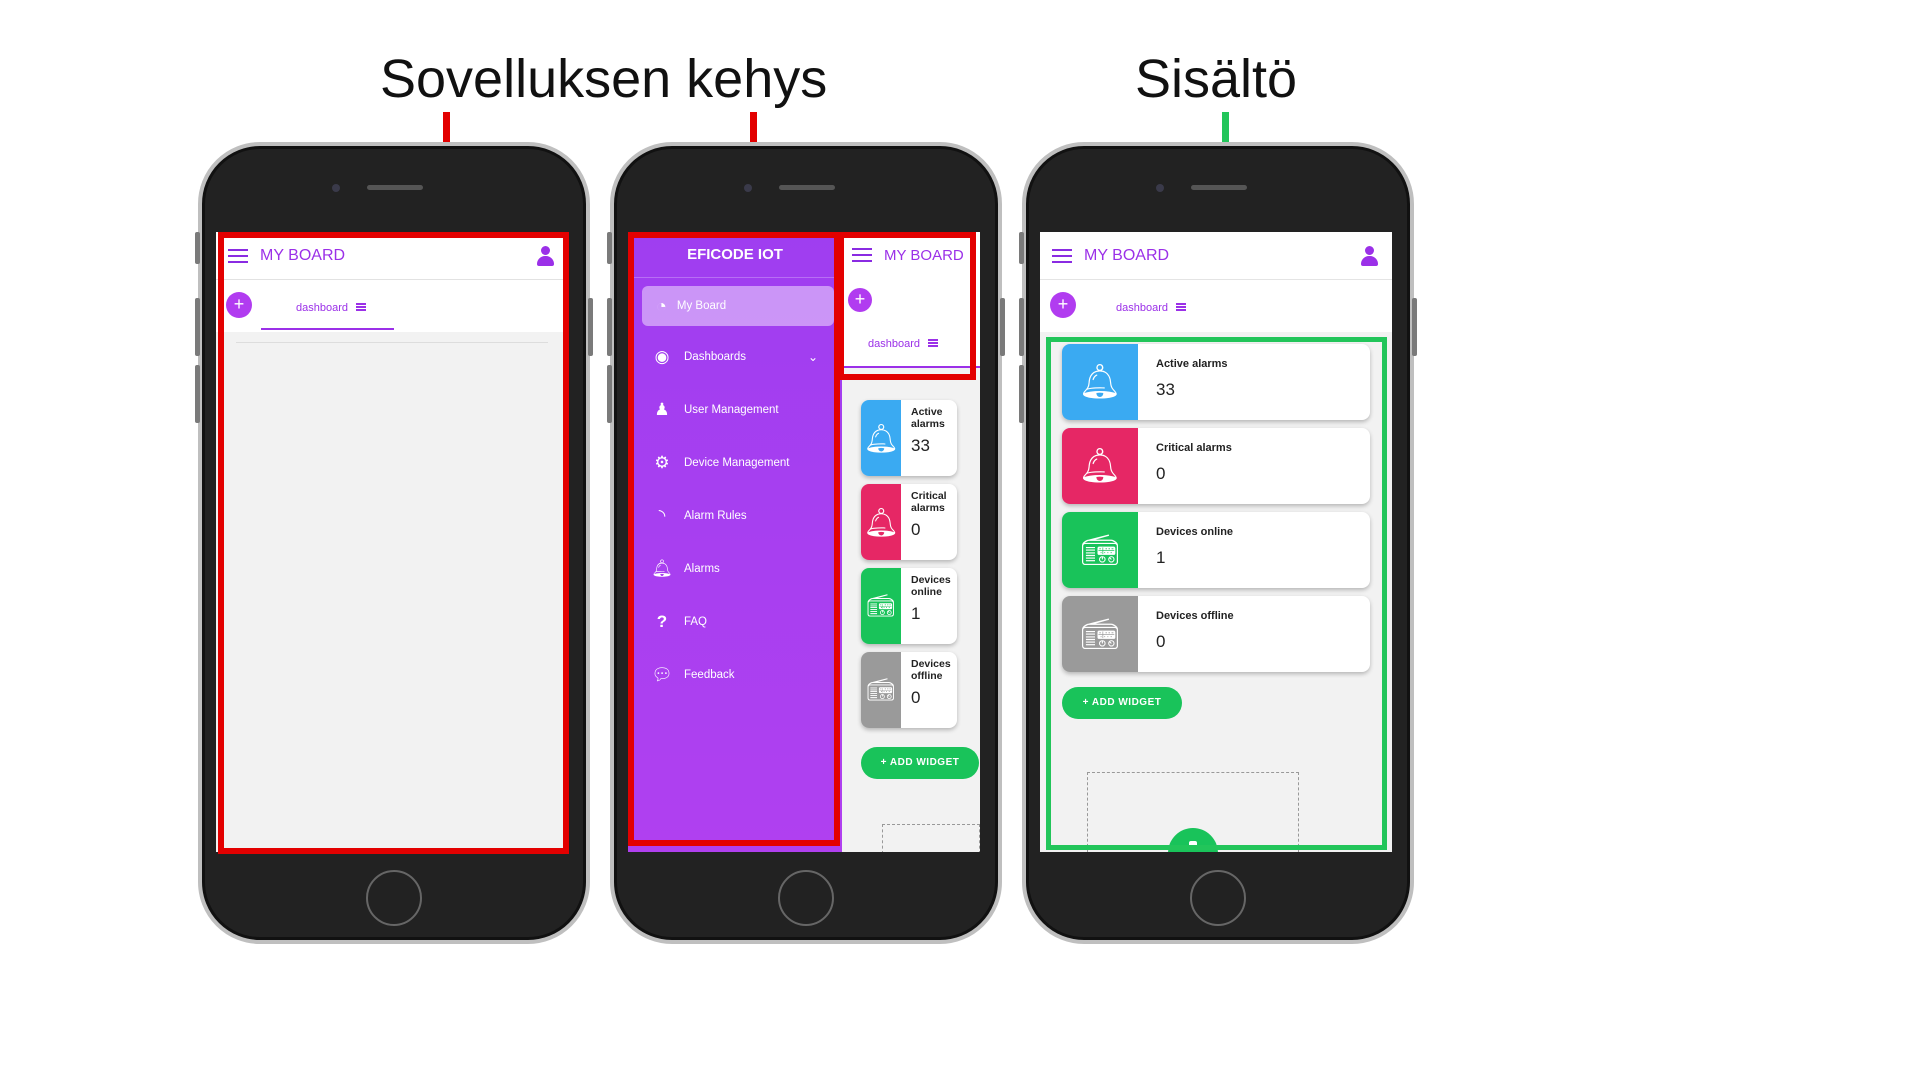 The height and width of the screenshot is (1080, 1920). I want to click on widget-active-alarms: 🔔︎ Active alarms 33, so click(909, 438).